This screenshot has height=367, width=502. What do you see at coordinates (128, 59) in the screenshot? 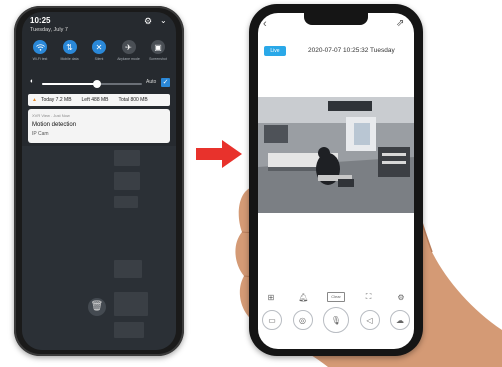
I see `quick-setting-label: Airplane mode` at bounding box center [128, 59].